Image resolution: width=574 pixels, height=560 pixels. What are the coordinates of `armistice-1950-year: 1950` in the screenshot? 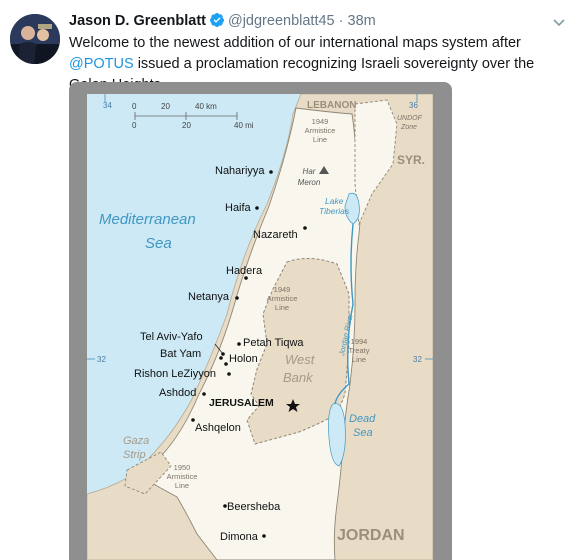 It's located at (182, 467).